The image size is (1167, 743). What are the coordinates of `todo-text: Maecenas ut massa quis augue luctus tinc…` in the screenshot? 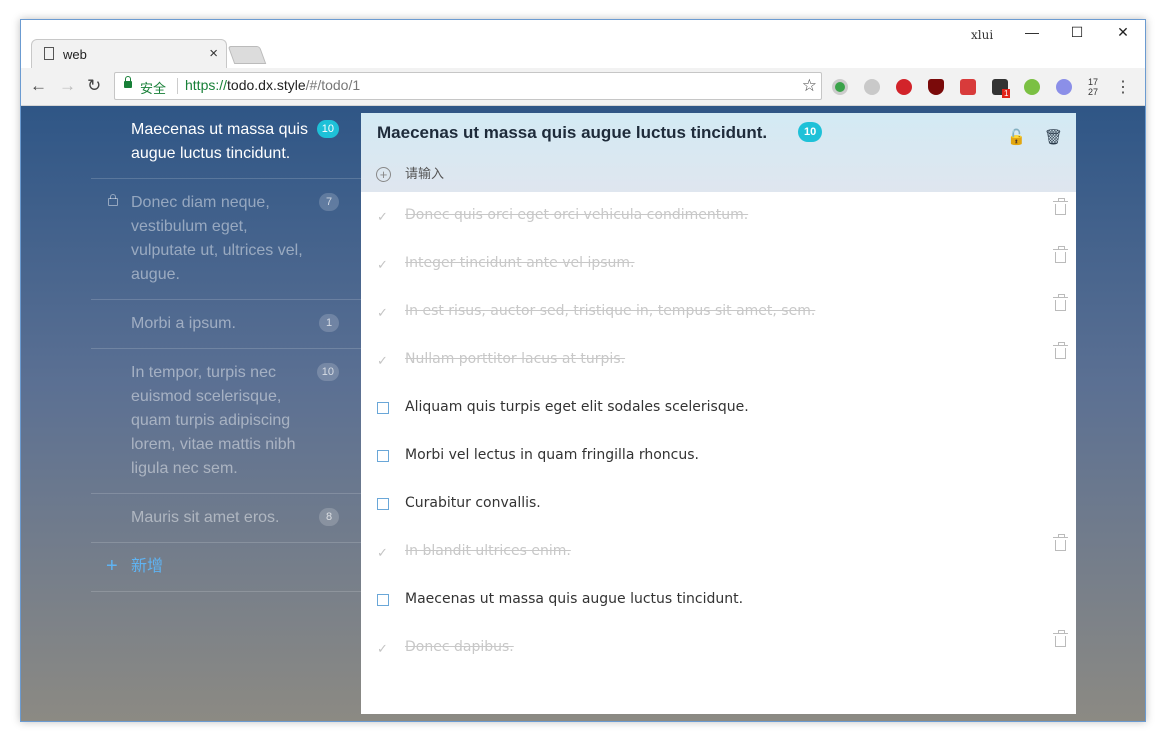 It's located at (574, 599).